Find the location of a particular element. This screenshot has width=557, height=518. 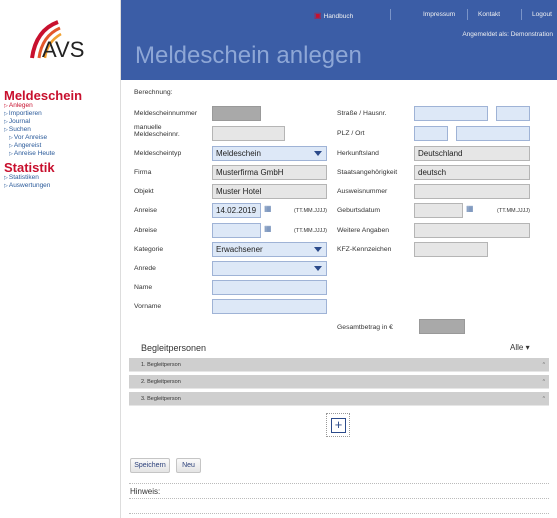

nav-heading-meldeschein: Meldeschein is located at coordinates (43, 95).